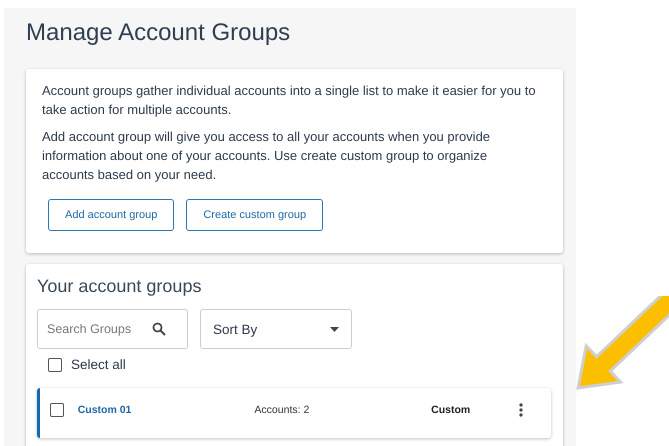 This screenshot has height=446, width=669. I want to click on group-row: Custom 01 Accounts: 2 Custom, so click(294, 413).